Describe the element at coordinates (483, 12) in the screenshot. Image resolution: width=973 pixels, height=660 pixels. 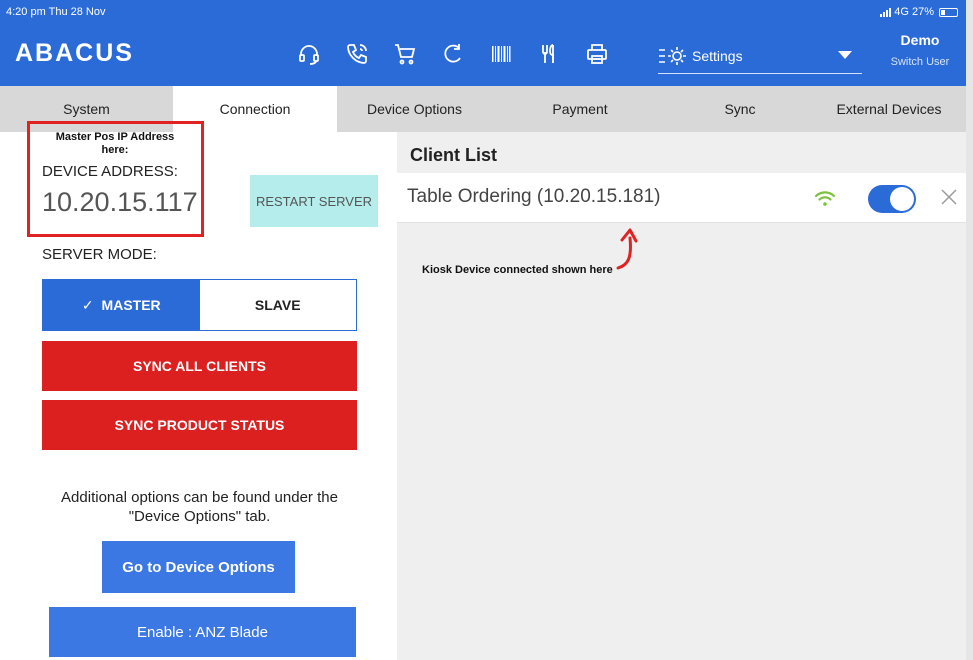
I see `status-bar: 4:20 pm Thu 28 Nov 4G 27%` at that location.